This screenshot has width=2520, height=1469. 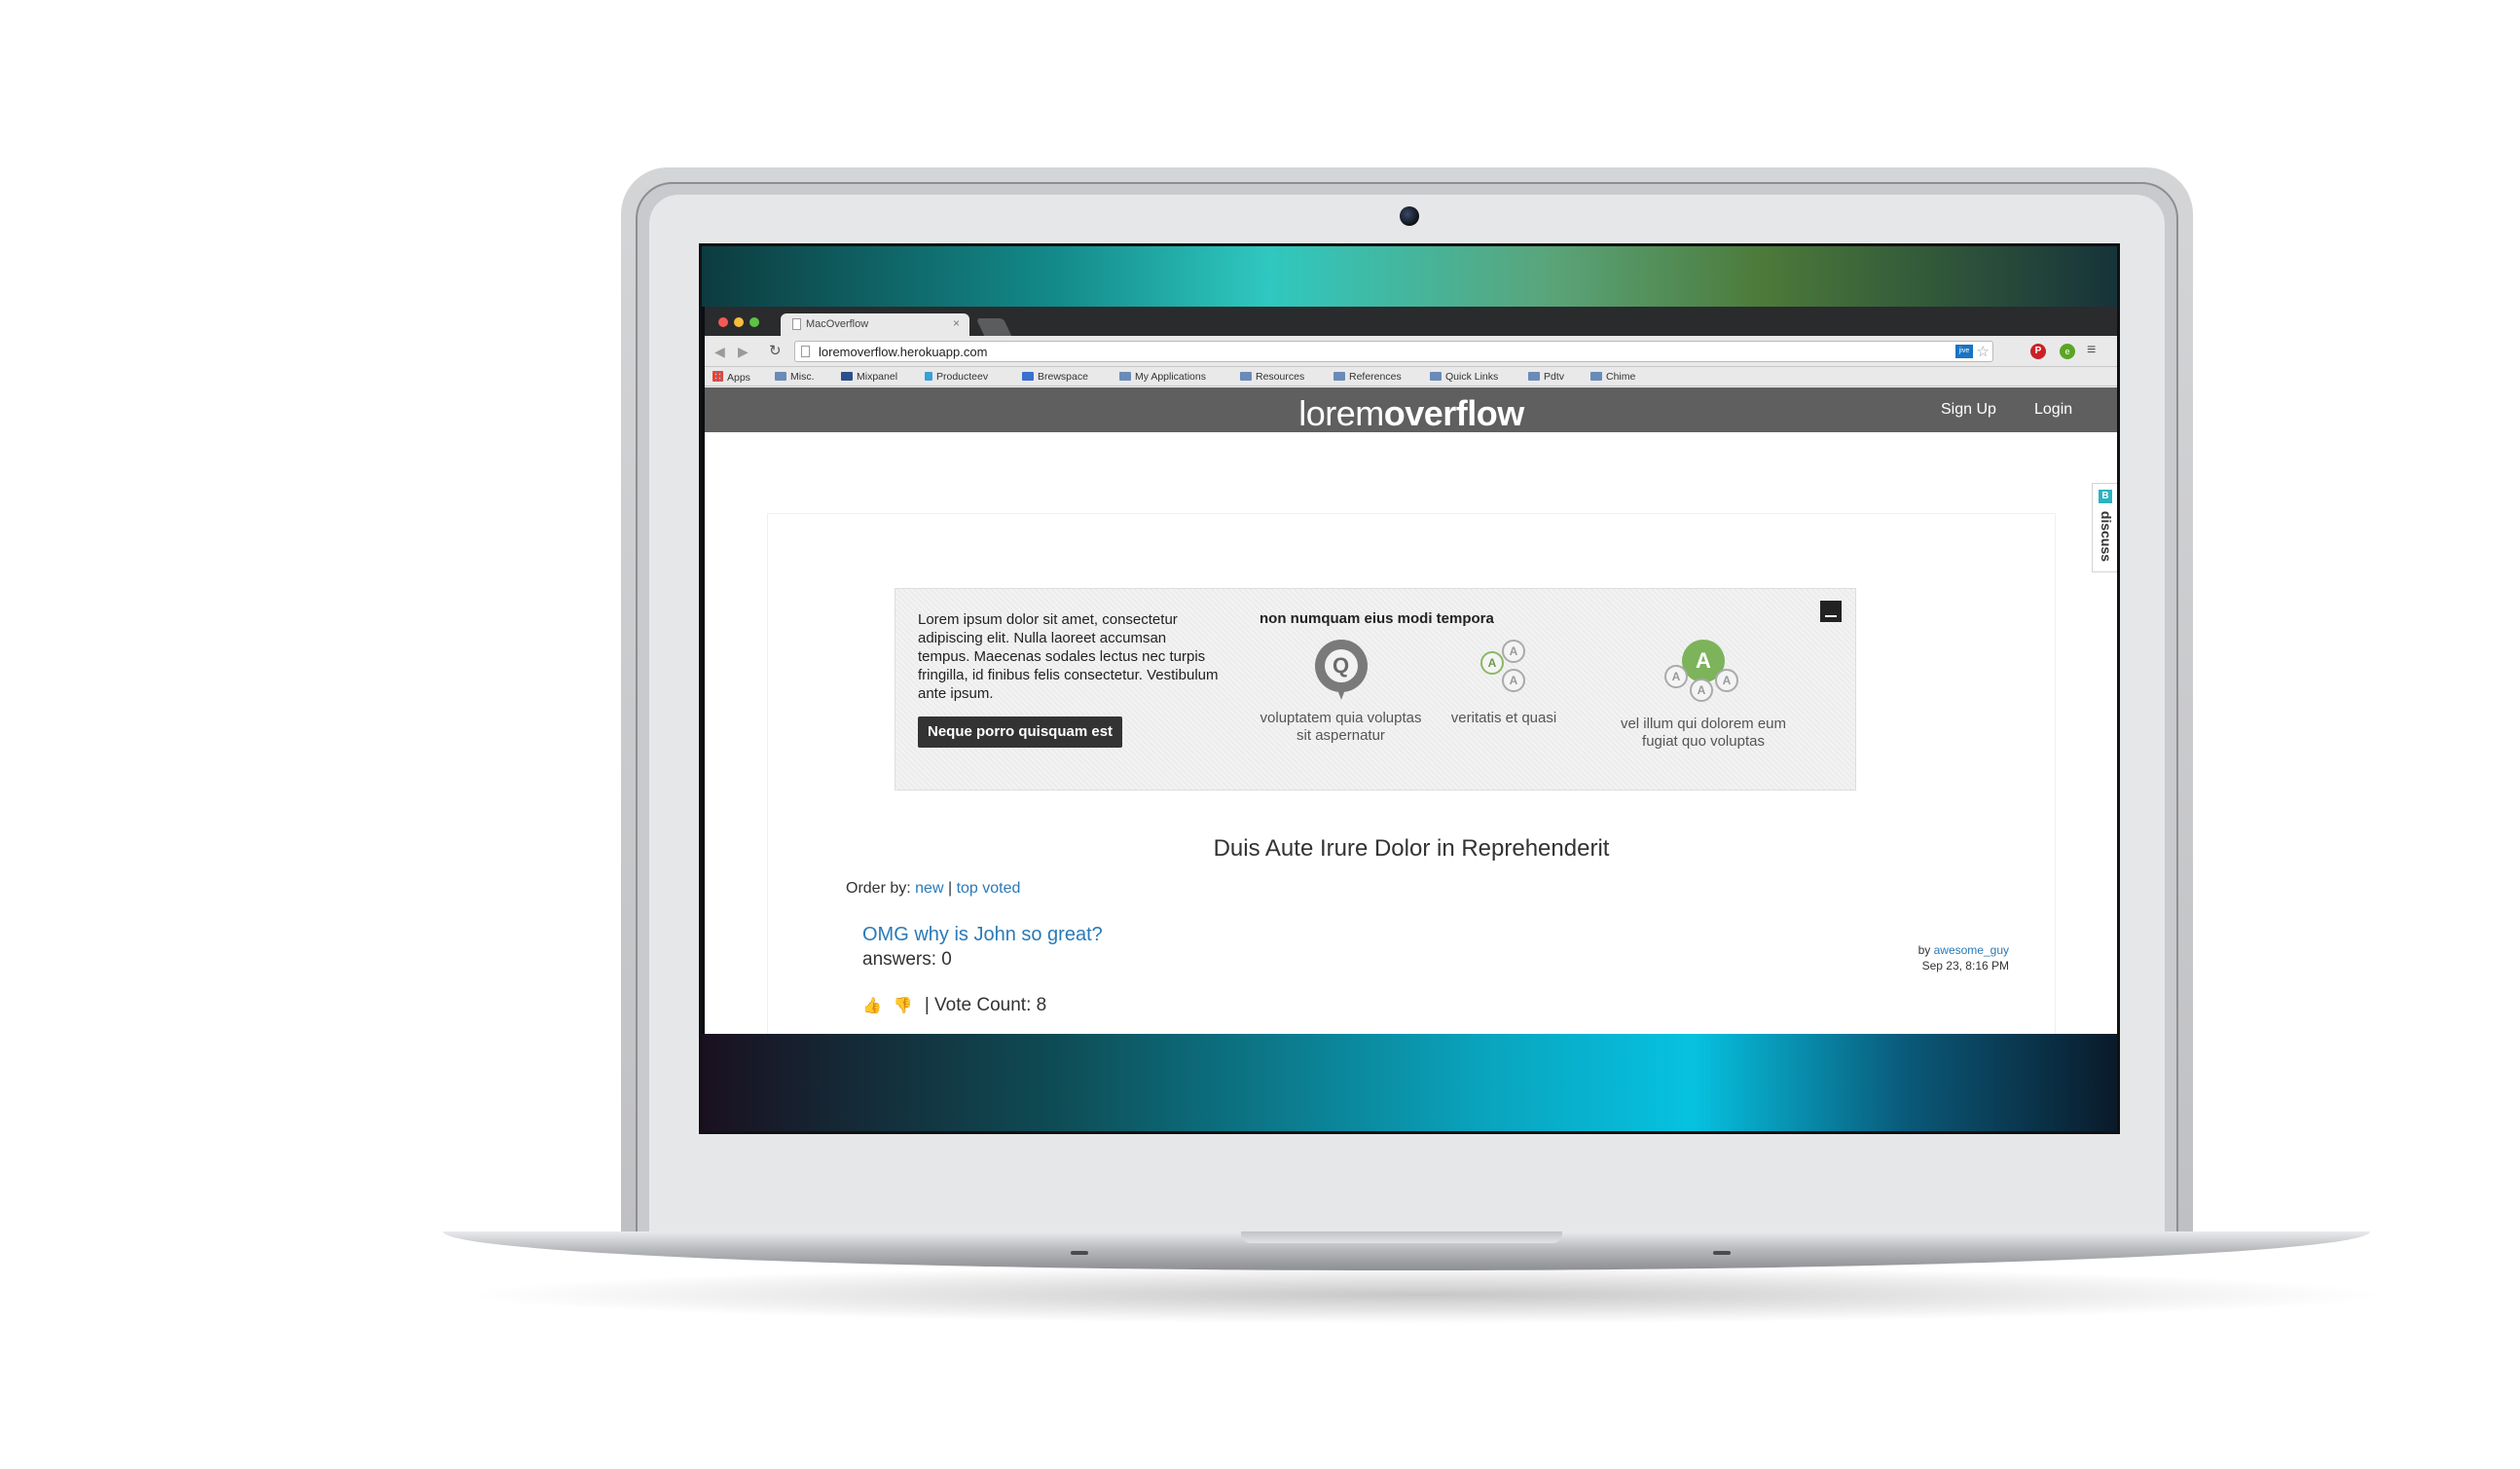 I want to click on thumbs-up-icon: 👍, so click(x=872, y=1006).